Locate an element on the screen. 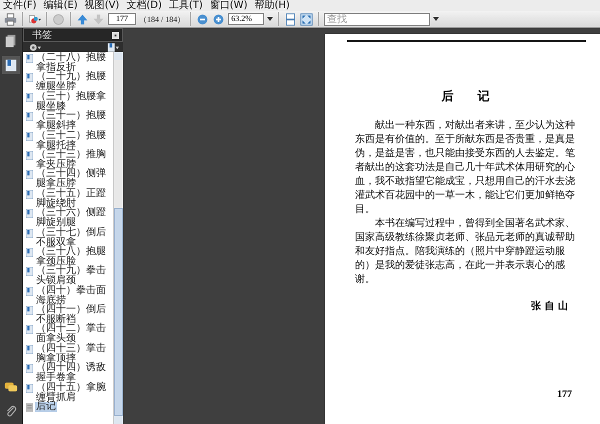 This screenshot has height=424, width=600. zoom-in-icon is located at coordinates (219, 19).